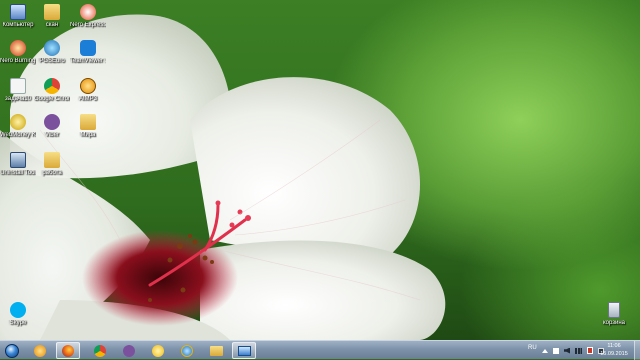 The image size is (640, 360). I want to click on desktop-icon-nero-burning-rom: Nero Burning ROM, so click(18, 52).